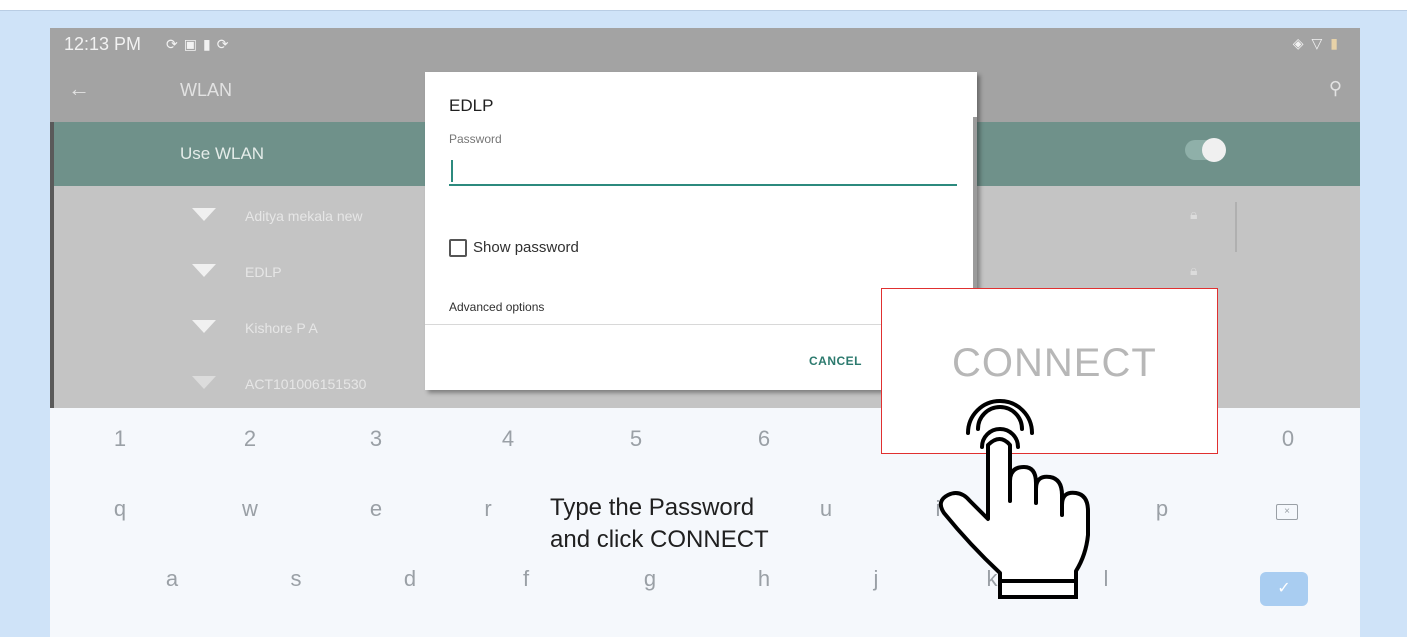 The height and width of the screenshot is (637, 1407). What do you see at coordinates (1302, 43) in the screenshot?
I see `vibrate-icon: ◈` at bounding box center [1302, 43].